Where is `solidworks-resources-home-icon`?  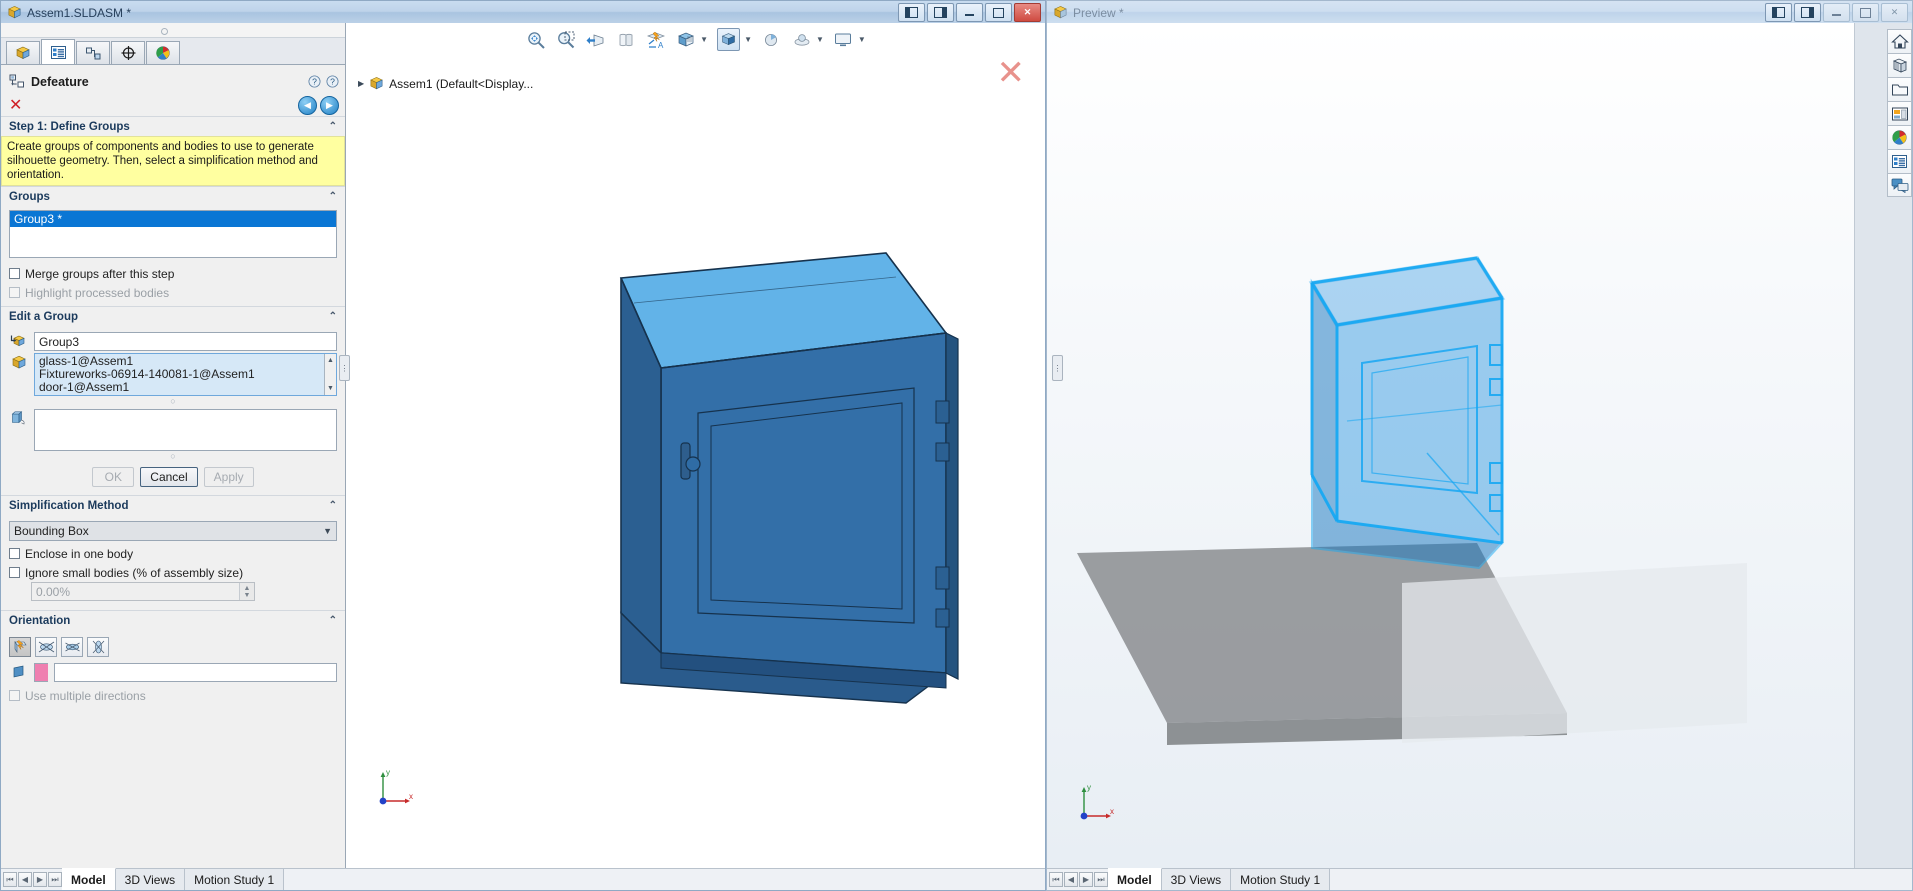 solidworks-resources-home-icon is located at coordinates (1899, 41).